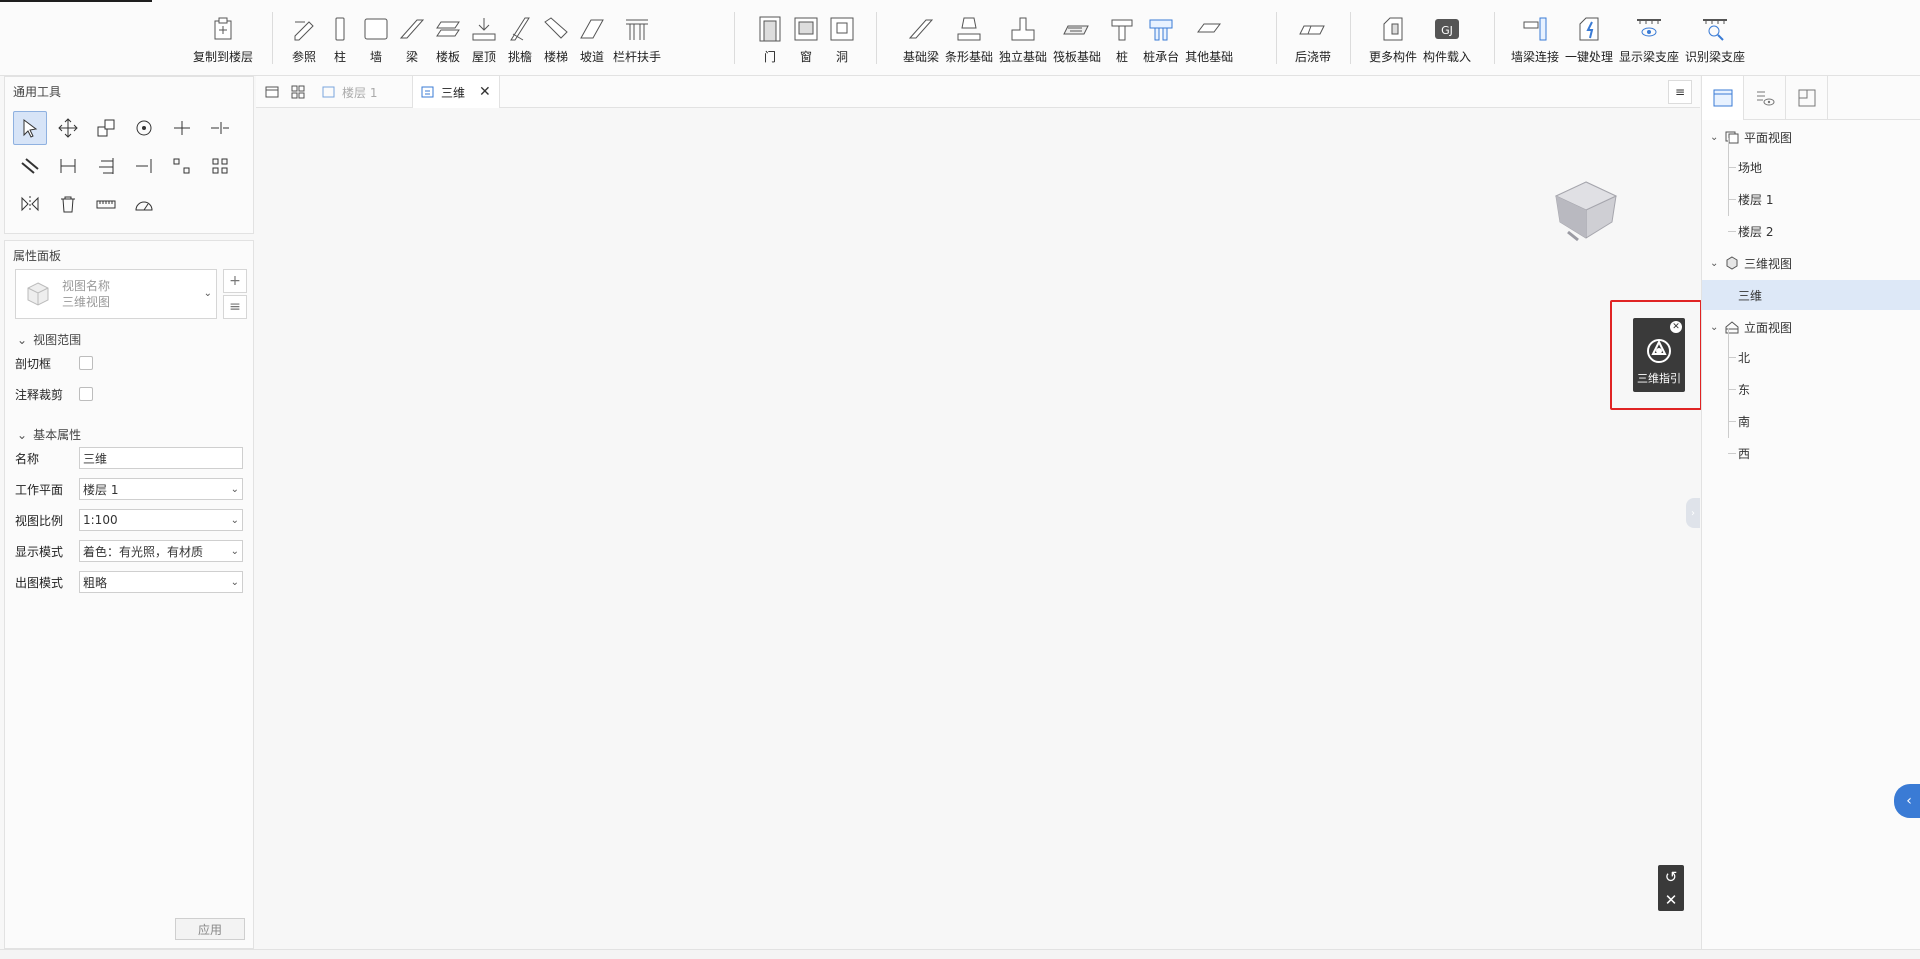 The height and width of the screenshot is (959, 1920). What do you see at coordinates (969, 40) in the screenshot?
I see `strip-foundation-button: 条形基础` at bounding box center [969, 40].